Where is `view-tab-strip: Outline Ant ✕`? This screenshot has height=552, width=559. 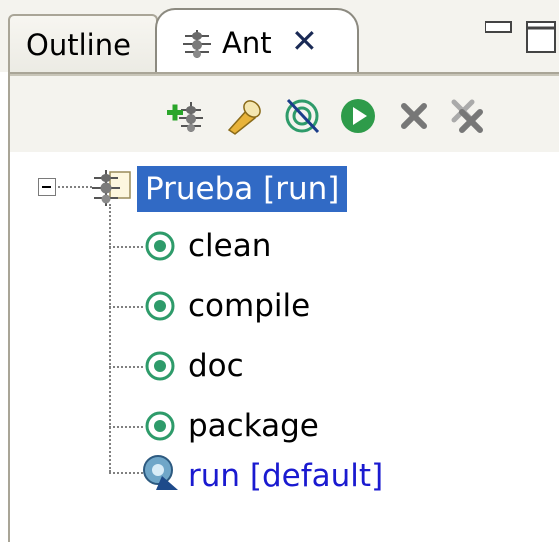 view-tab-strip: Outline Ant ✕ is located at coordinates (279, 37).